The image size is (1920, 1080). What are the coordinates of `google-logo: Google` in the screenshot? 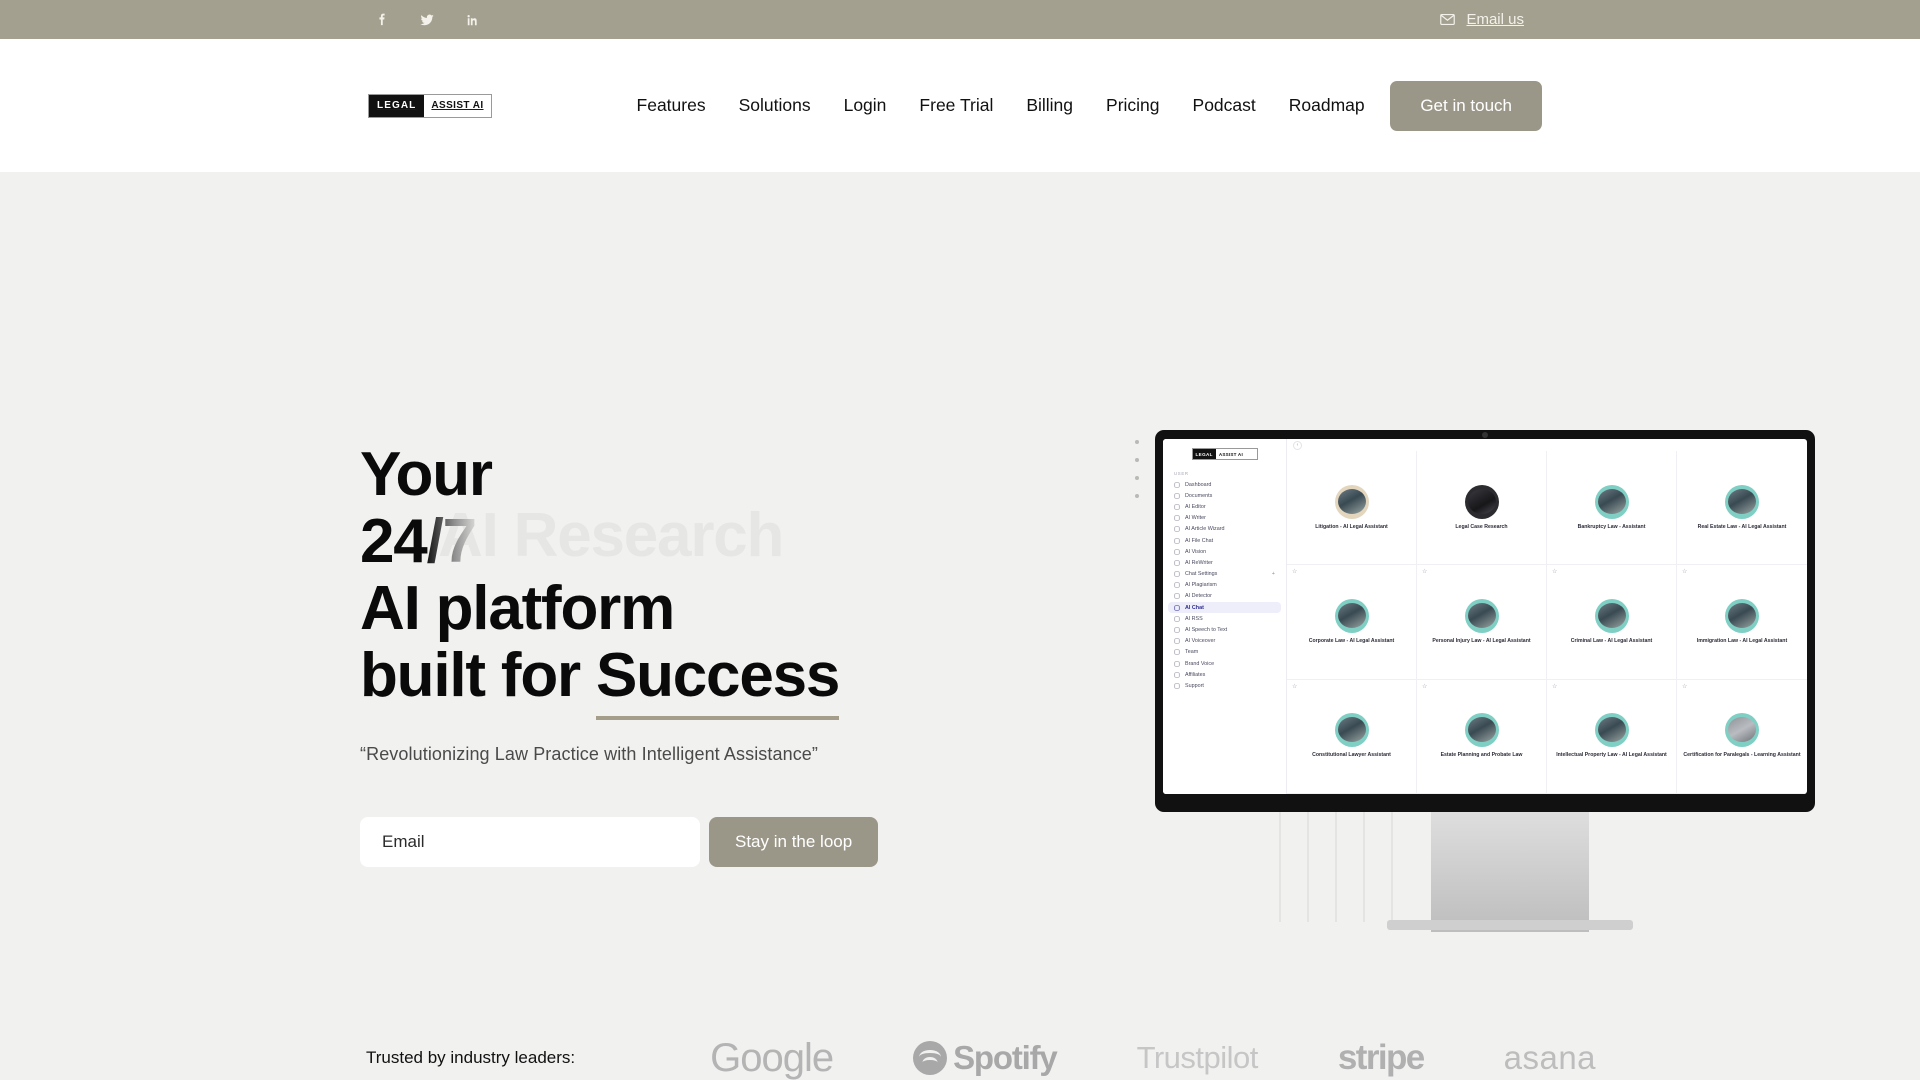 It's located at (772, 1057).